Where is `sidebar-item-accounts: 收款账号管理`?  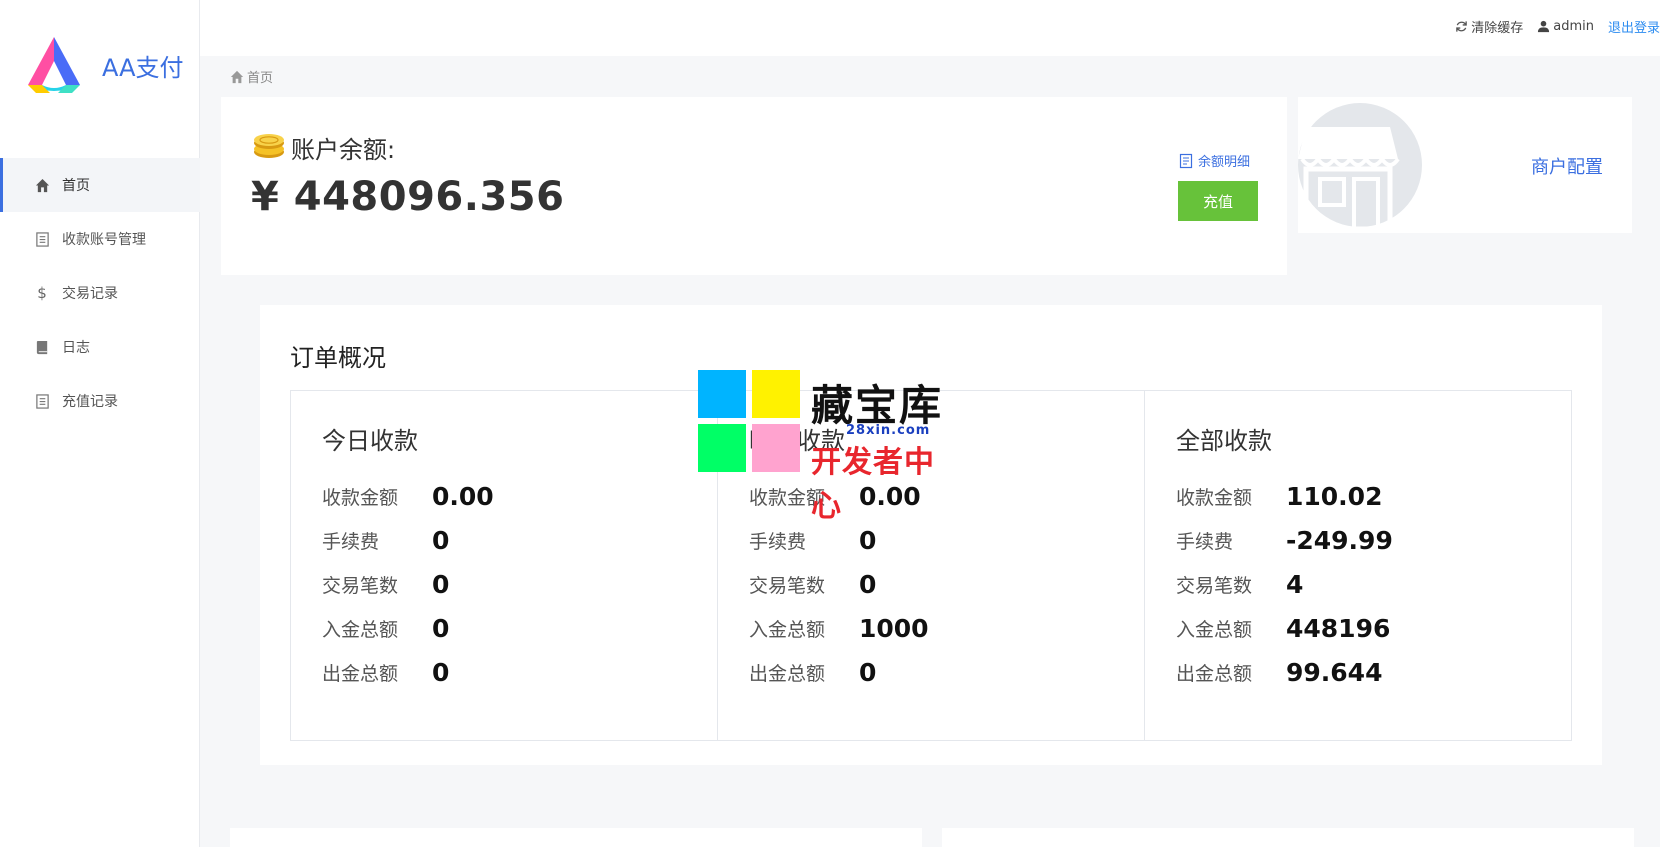
sidebar-item-accounts: 收款账号管理 is located at coordinates (100, 239).